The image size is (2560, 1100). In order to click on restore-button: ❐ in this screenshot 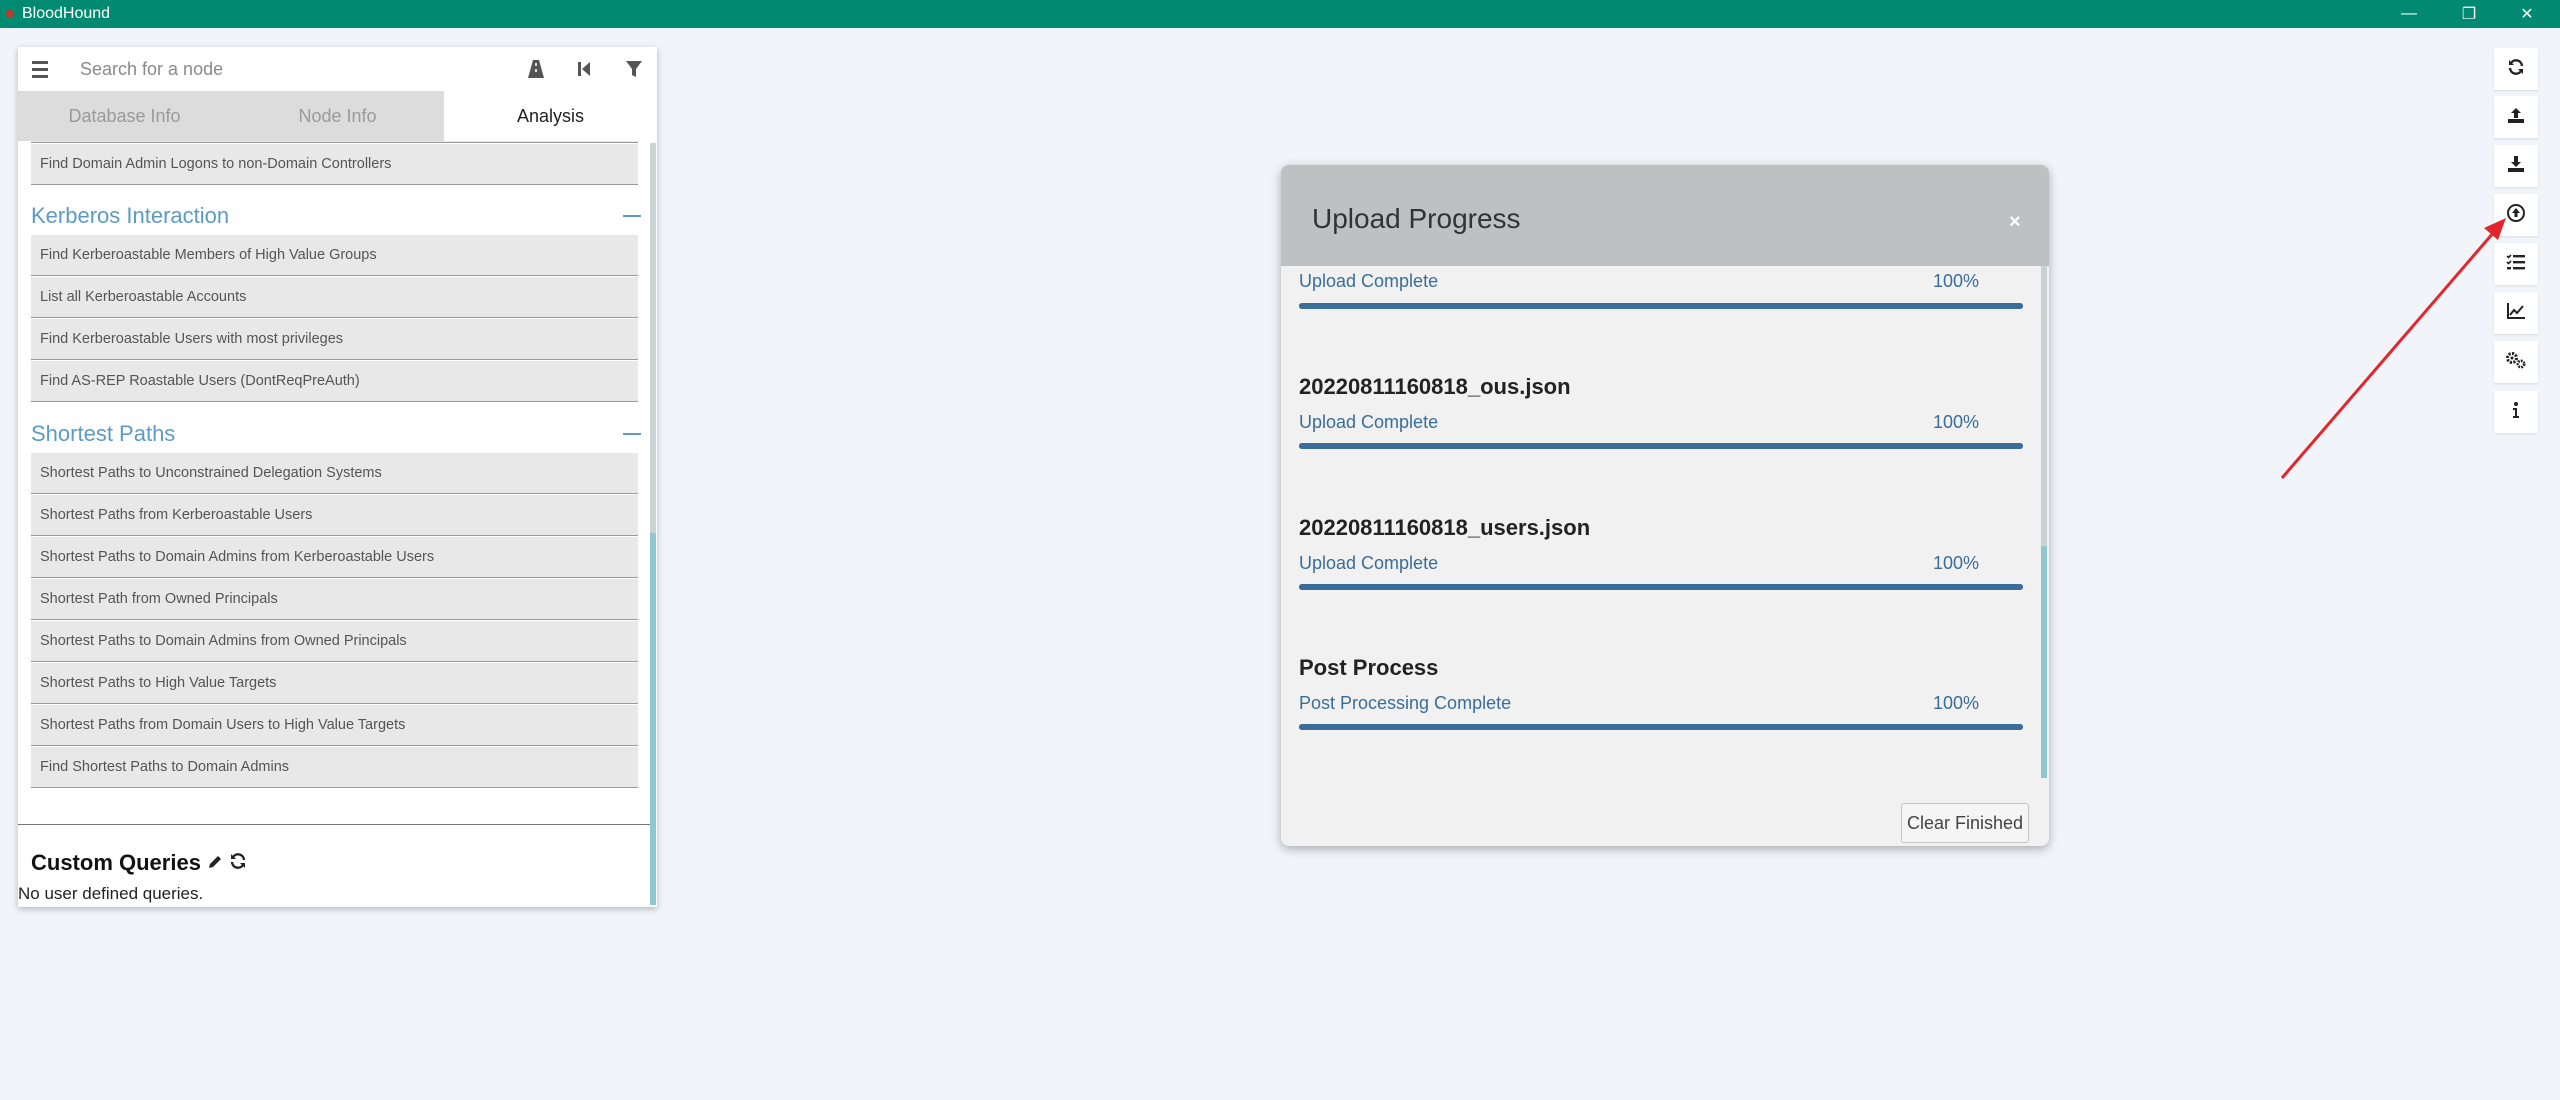, I will do `click(2469, 14)`.